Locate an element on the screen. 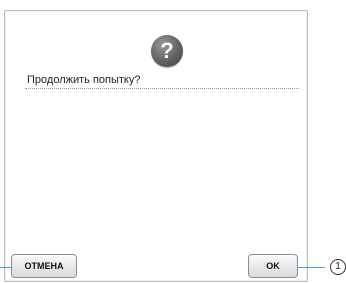 The width and height of the screenshot is (346, 283). question-icon: ? is located at coordinates (167, 51).